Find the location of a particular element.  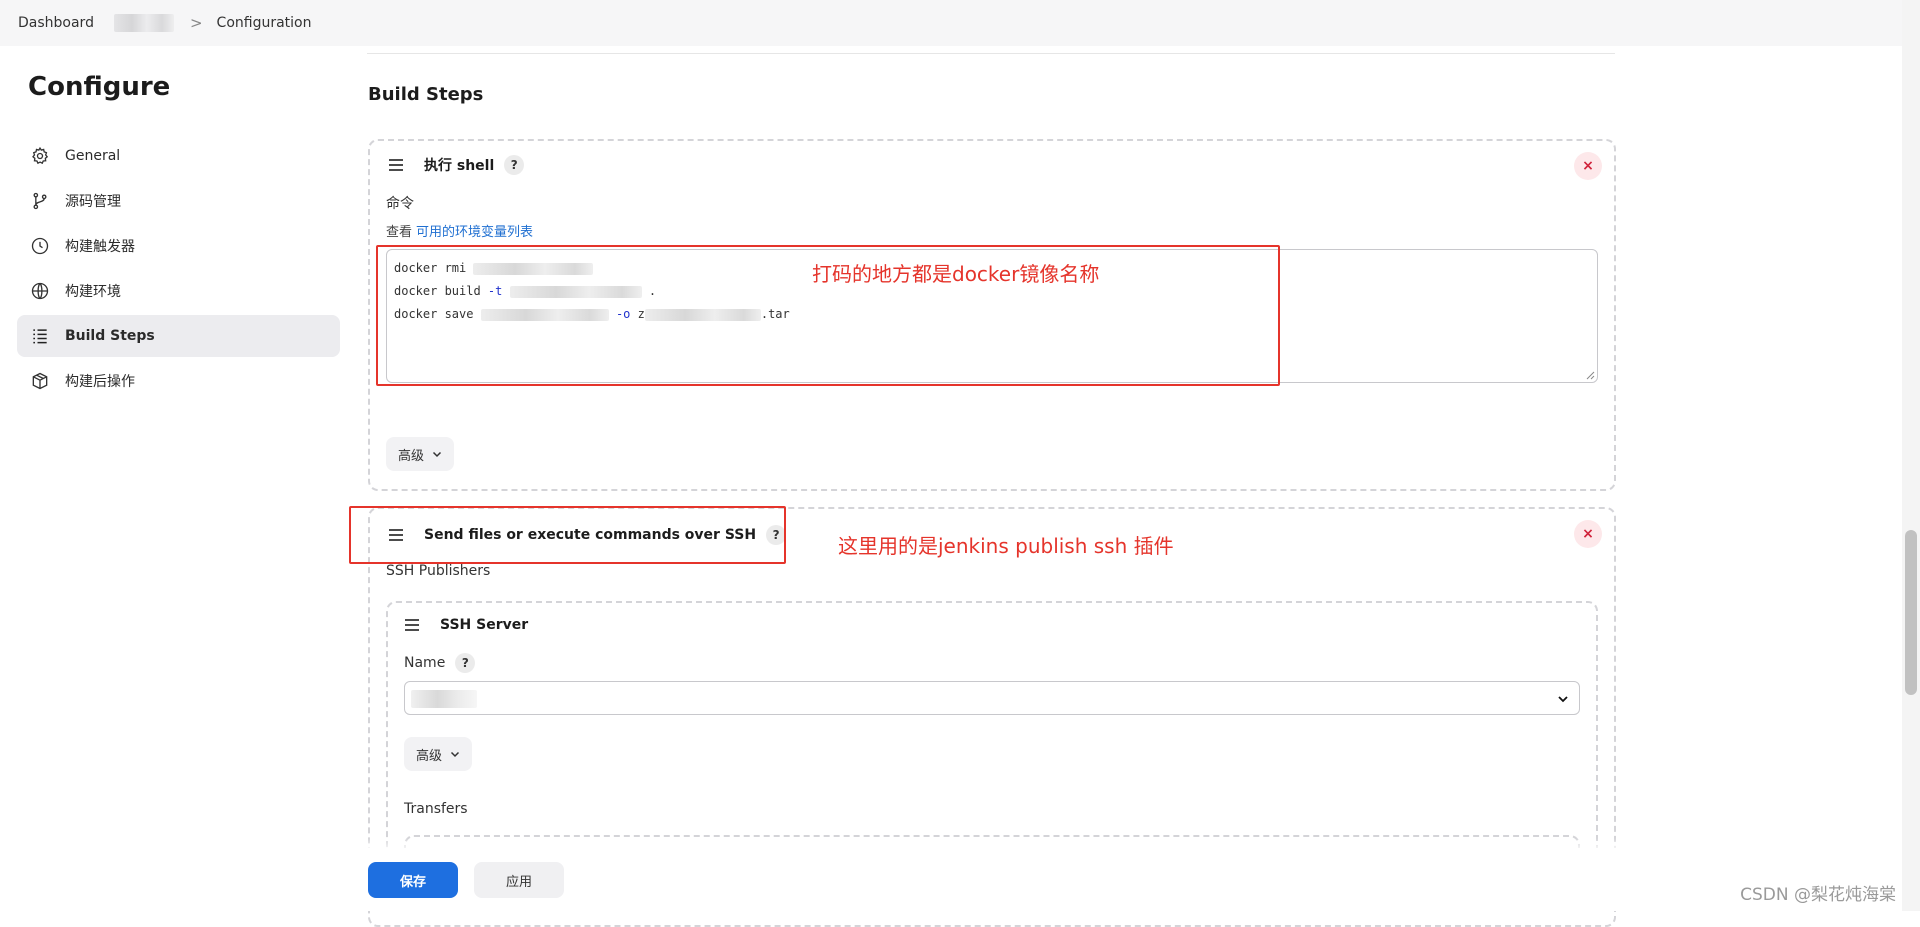

name-field-label: Name ? is located at coordinates (440, 663).